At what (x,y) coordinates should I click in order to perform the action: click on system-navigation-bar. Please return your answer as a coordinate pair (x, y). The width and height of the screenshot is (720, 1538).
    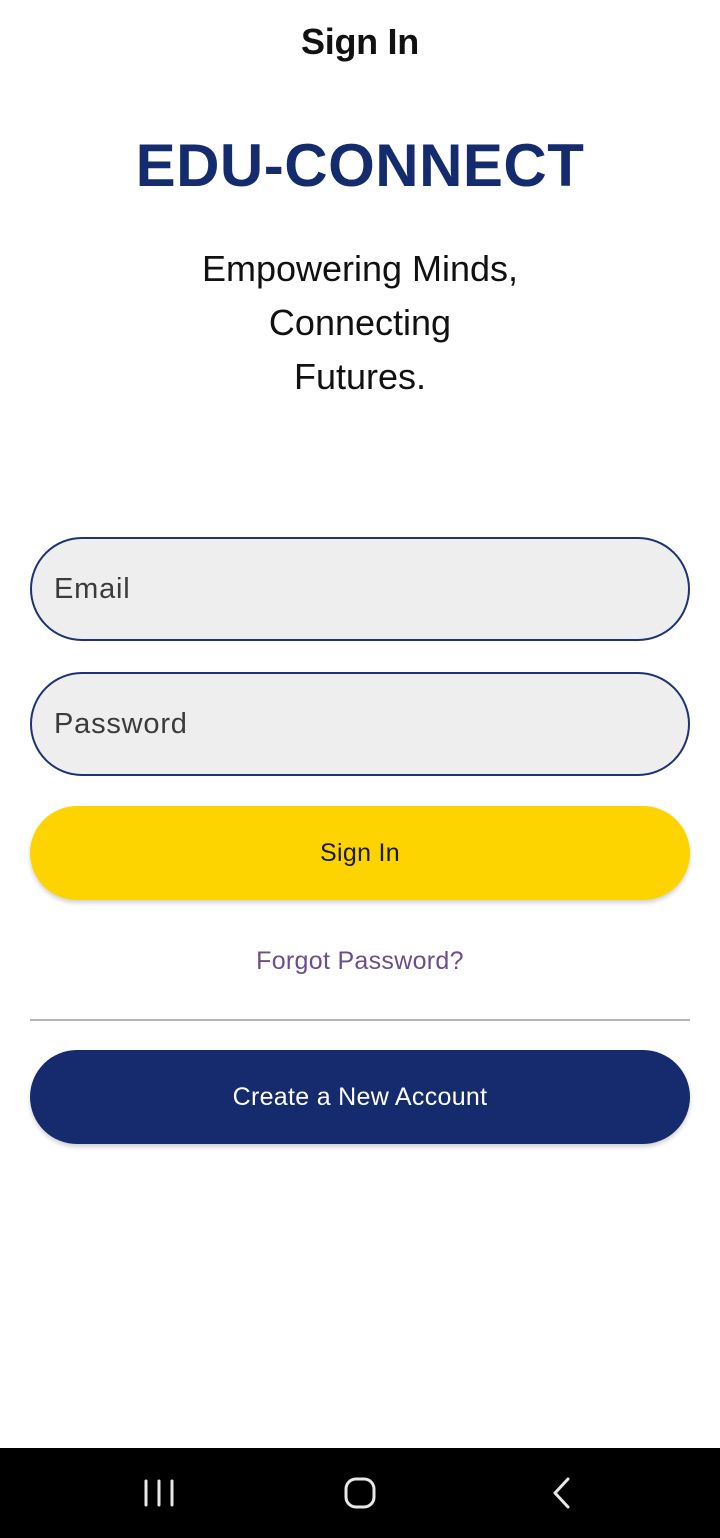
    Looking at the image, I should click on (360, 1493).